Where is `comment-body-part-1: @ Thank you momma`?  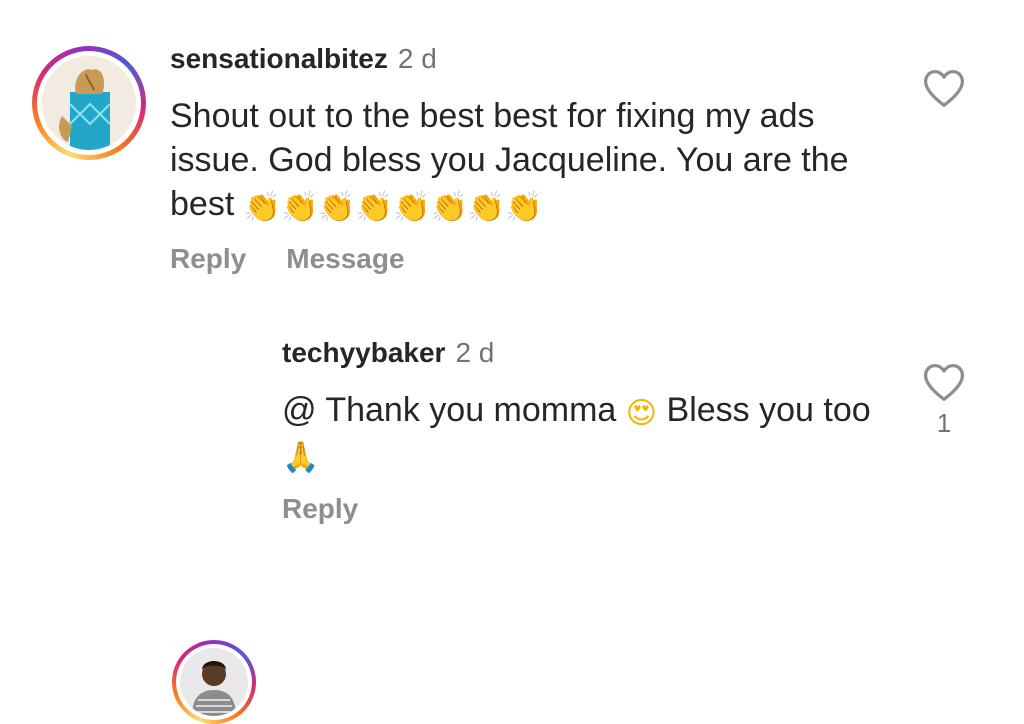 comment-body-part-1: @ Thank you momma is located at coordinates (449, 410).